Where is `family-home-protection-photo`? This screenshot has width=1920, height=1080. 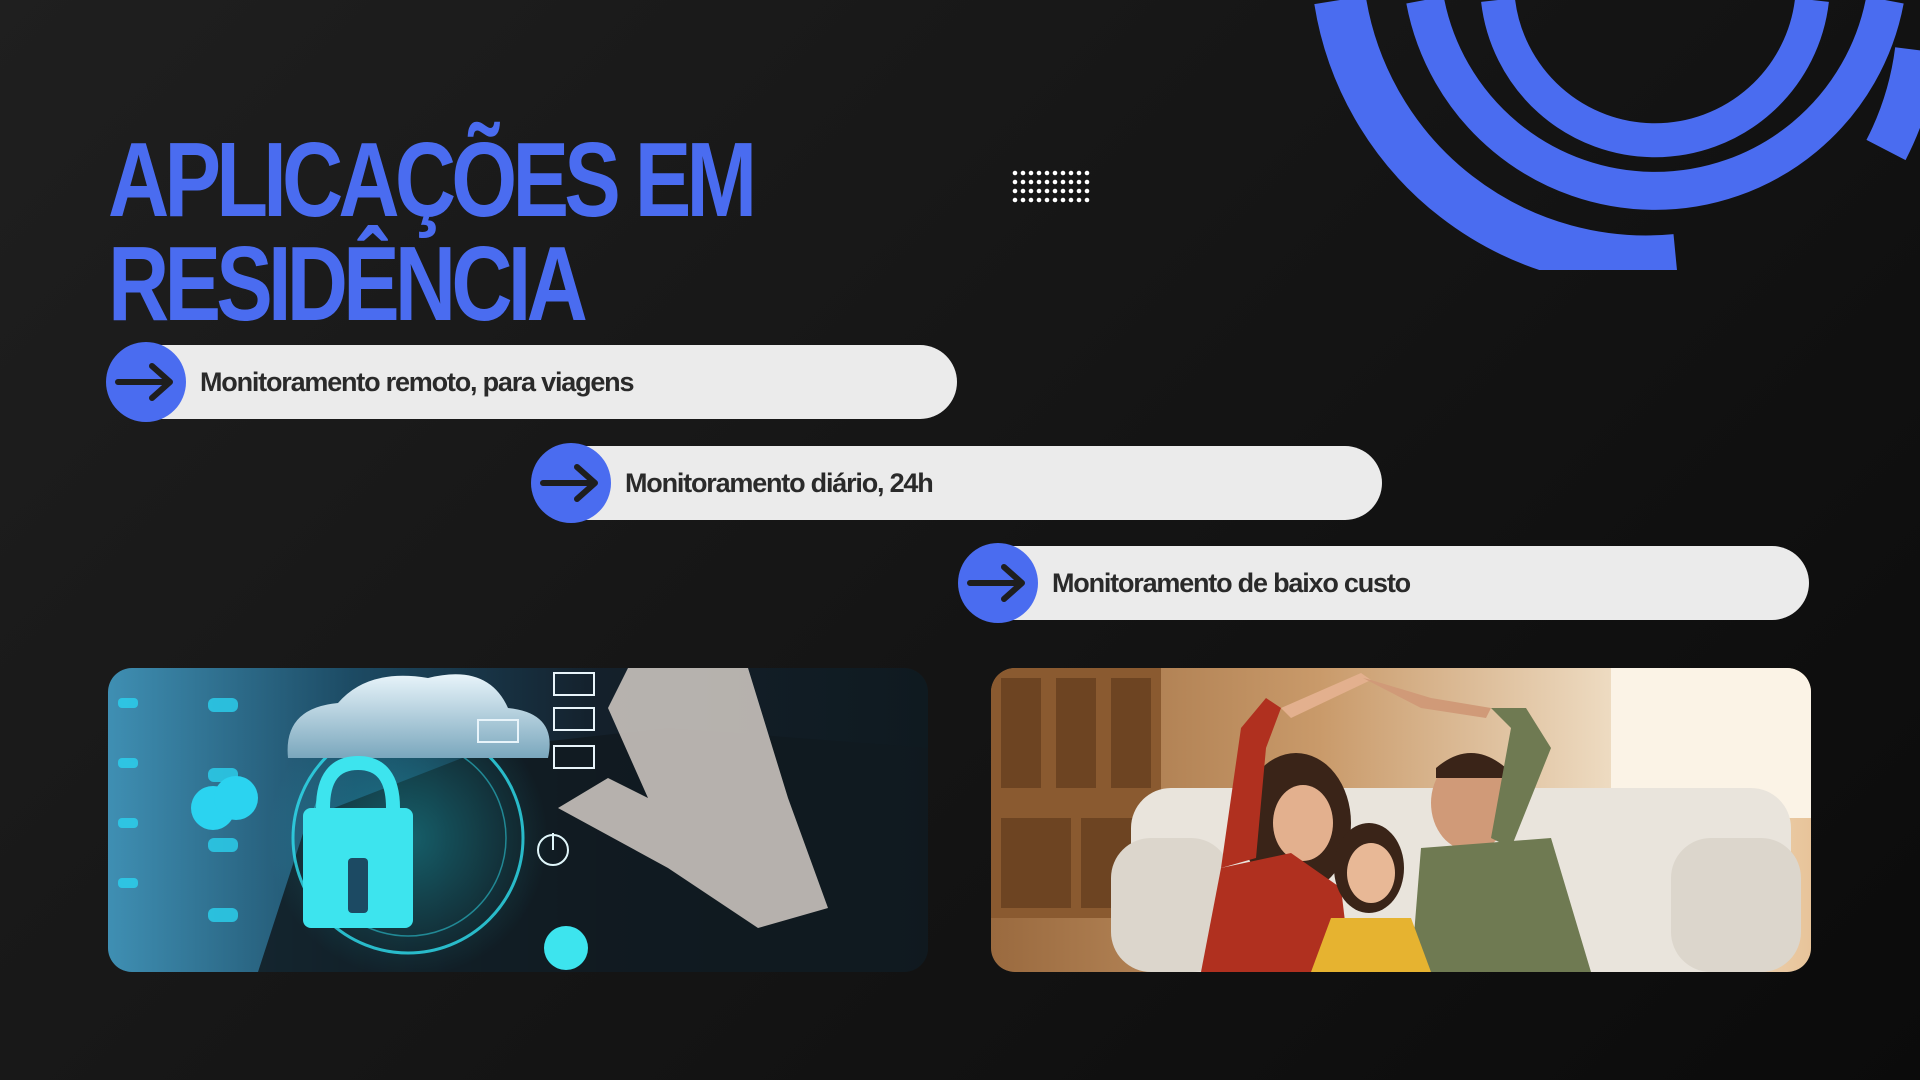
family-home-protection-photo is located at coordinates (1401, 820).